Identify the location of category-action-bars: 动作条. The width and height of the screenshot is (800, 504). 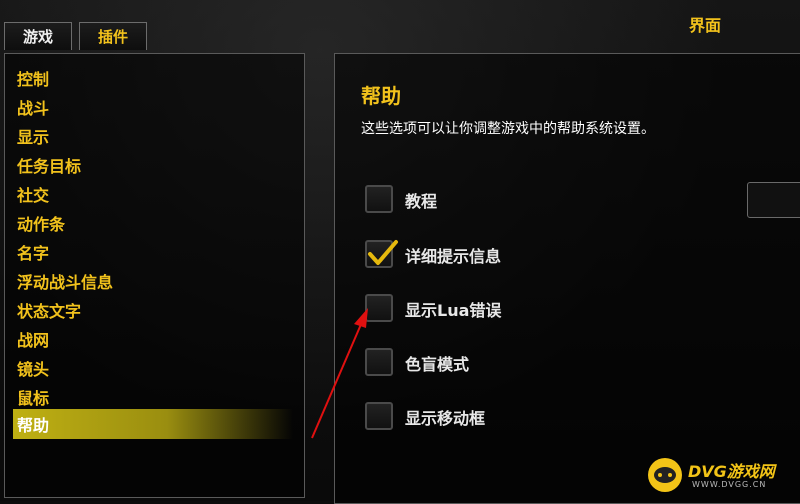
(41, 223).